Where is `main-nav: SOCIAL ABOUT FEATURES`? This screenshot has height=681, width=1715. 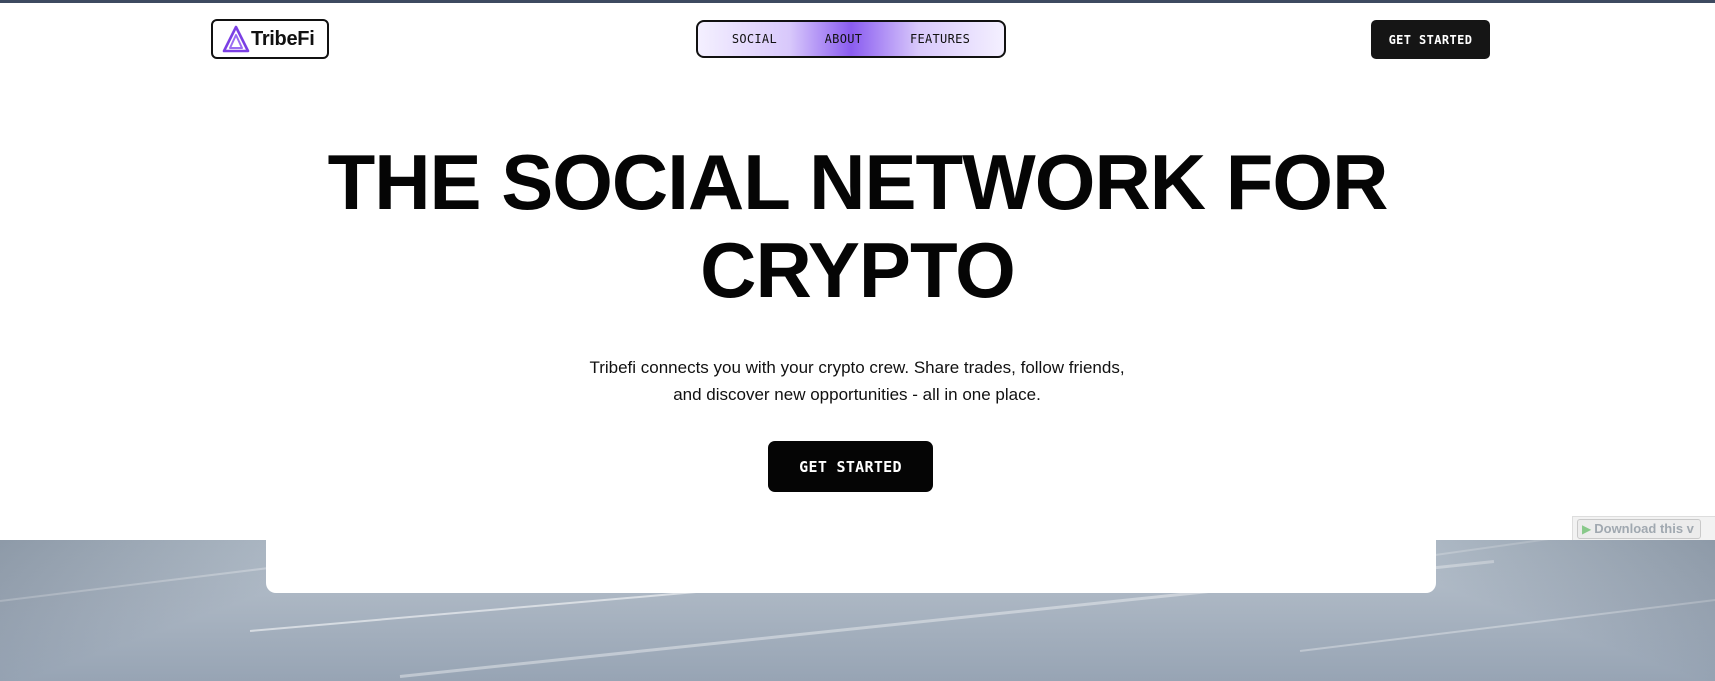 main-nav: SOCIAL ABOUT FEATURES is located at coordinates (851, 39).